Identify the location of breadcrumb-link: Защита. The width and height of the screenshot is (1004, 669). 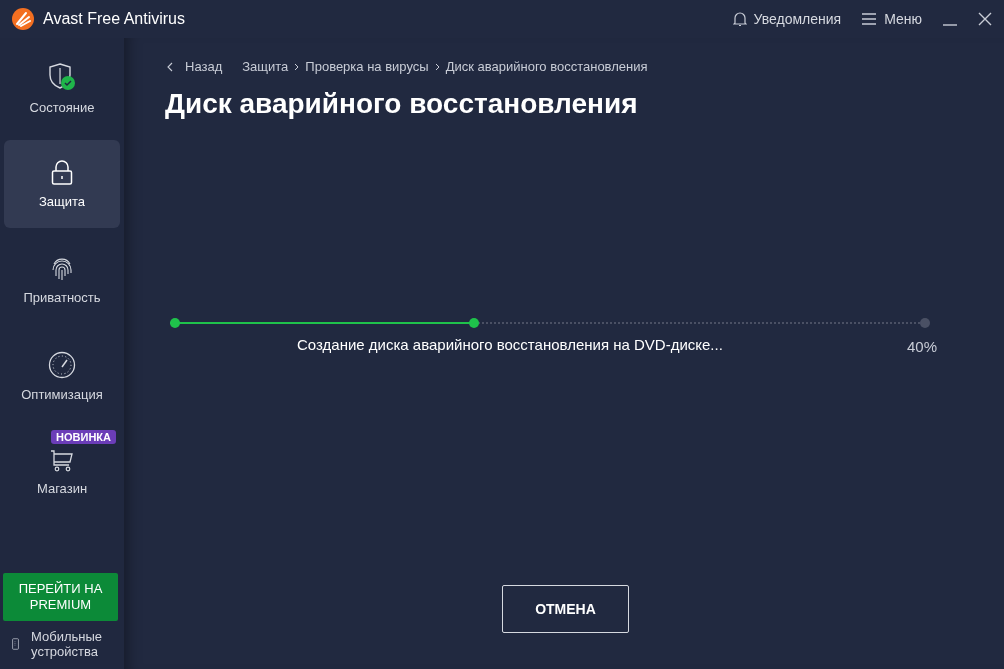
(265, 66).